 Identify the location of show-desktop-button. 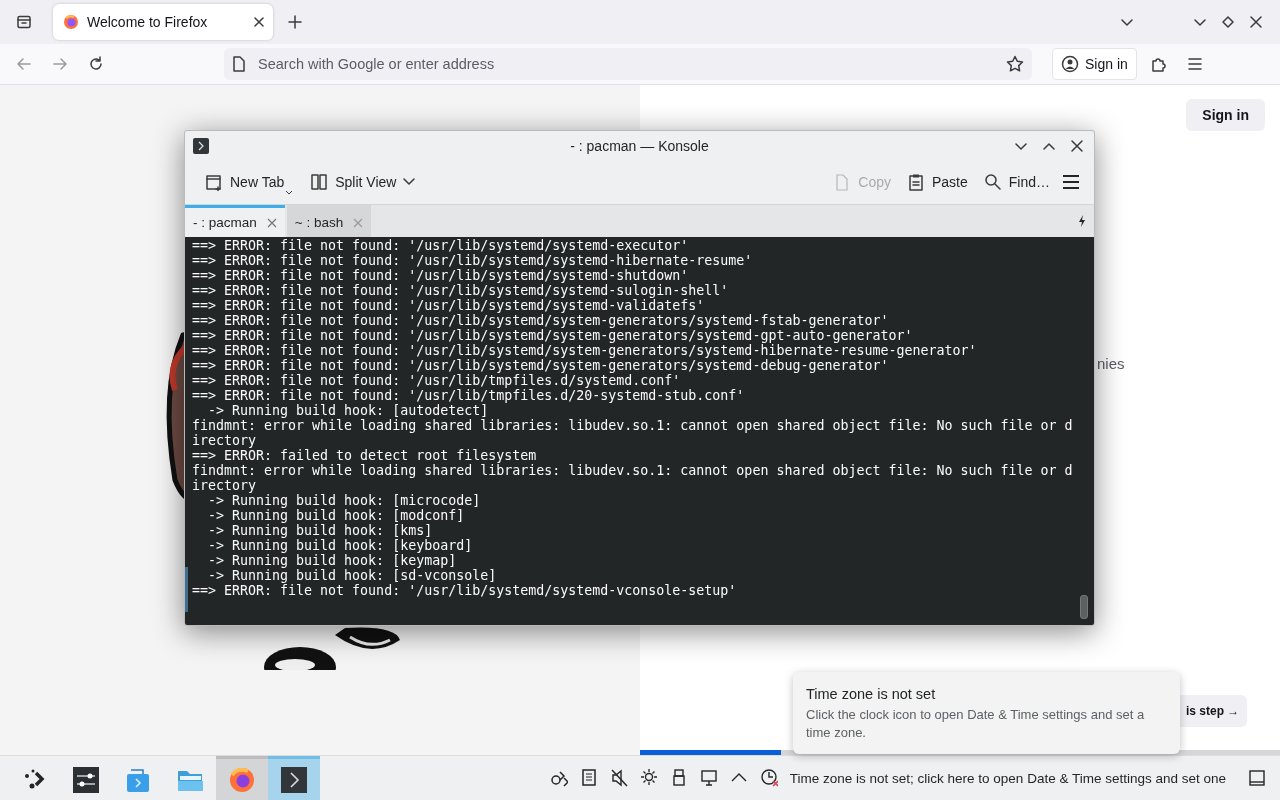
(1257, 778).